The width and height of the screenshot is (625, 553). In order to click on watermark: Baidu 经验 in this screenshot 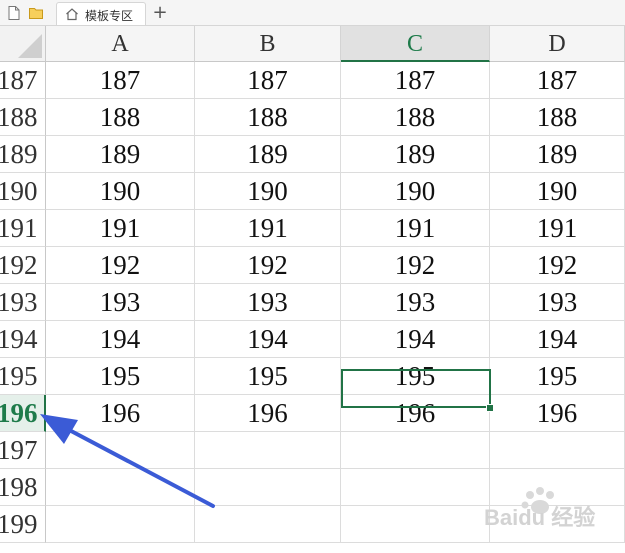, I will do `click(539, 508)`.